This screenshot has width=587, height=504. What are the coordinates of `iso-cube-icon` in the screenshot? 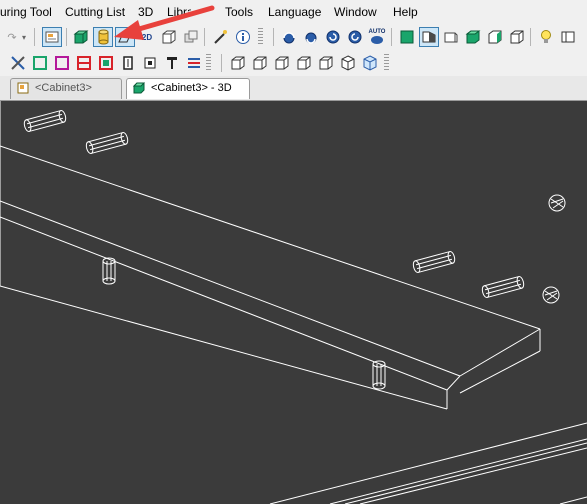 It's located at (348, 63).